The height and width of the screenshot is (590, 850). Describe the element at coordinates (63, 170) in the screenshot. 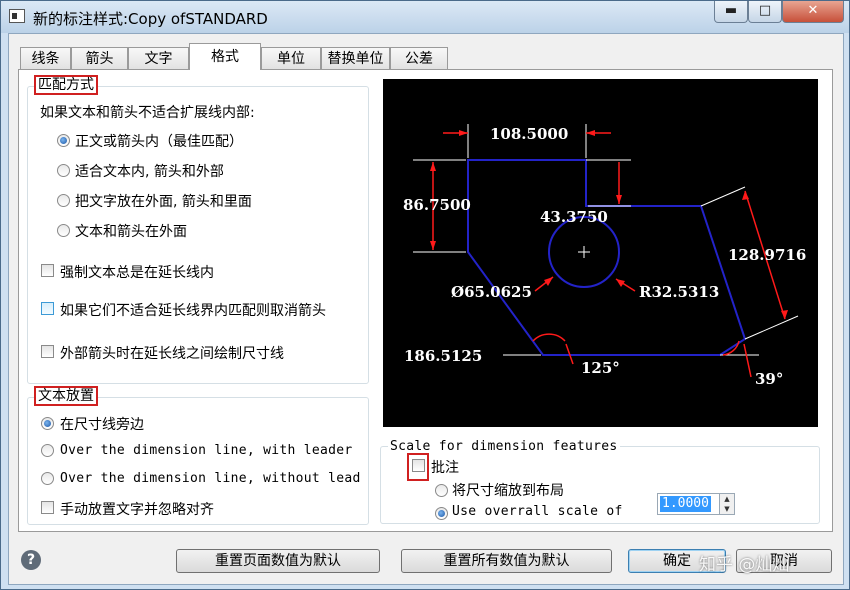

I see `fit-radio-arrows` at that location.